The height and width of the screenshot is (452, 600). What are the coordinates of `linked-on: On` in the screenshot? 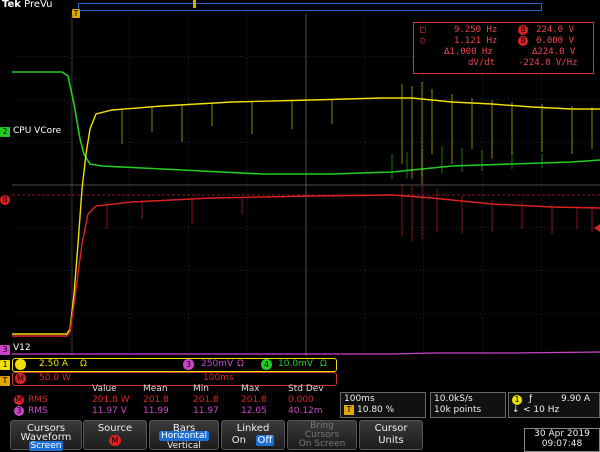 It's located at (238, 440).